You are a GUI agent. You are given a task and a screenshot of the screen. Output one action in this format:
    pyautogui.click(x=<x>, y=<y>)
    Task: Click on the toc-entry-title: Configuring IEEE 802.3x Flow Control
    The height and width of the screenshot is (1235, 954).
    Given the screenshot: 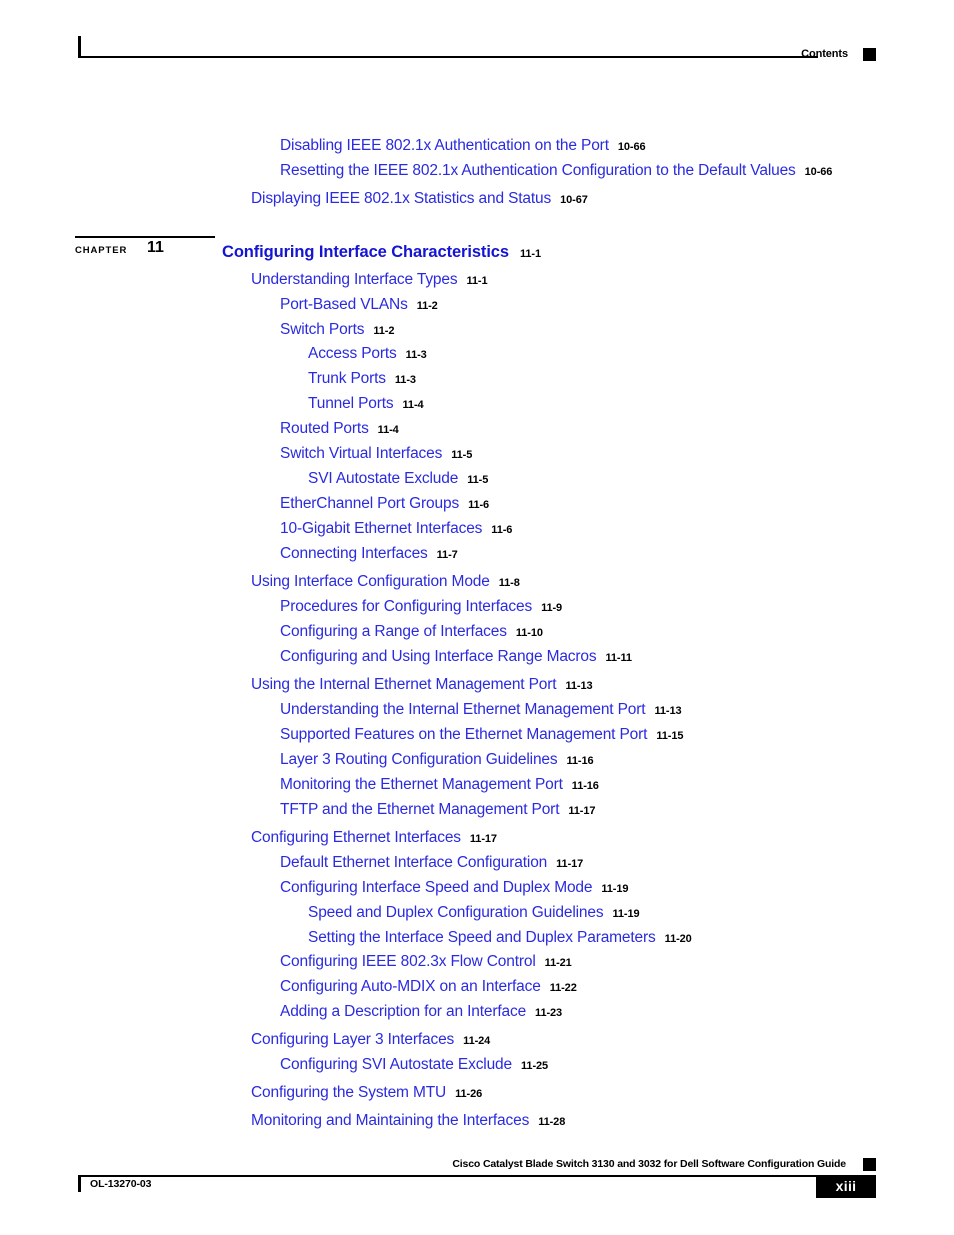 What is the action you would take?
    pyautogui.click(x=408, y=961)
    